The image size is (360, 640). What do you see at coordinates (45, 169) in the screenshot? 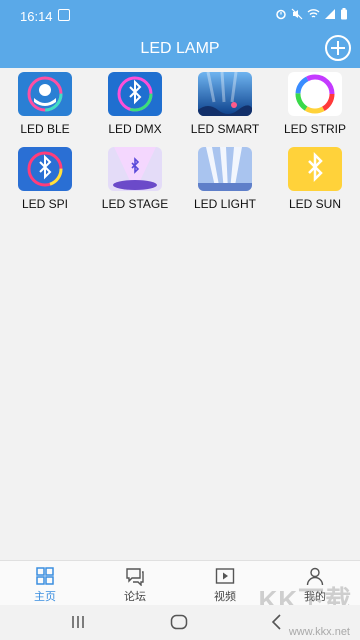
I see `bluetooth-rainbow-icon` at bounding box center [45, 169].